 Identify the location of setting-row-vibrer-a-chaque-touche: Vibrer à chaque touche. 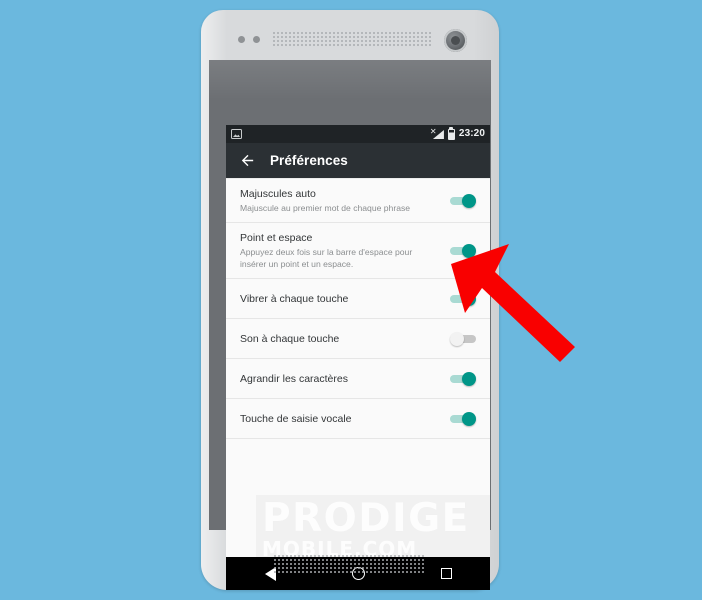
(358, 299).